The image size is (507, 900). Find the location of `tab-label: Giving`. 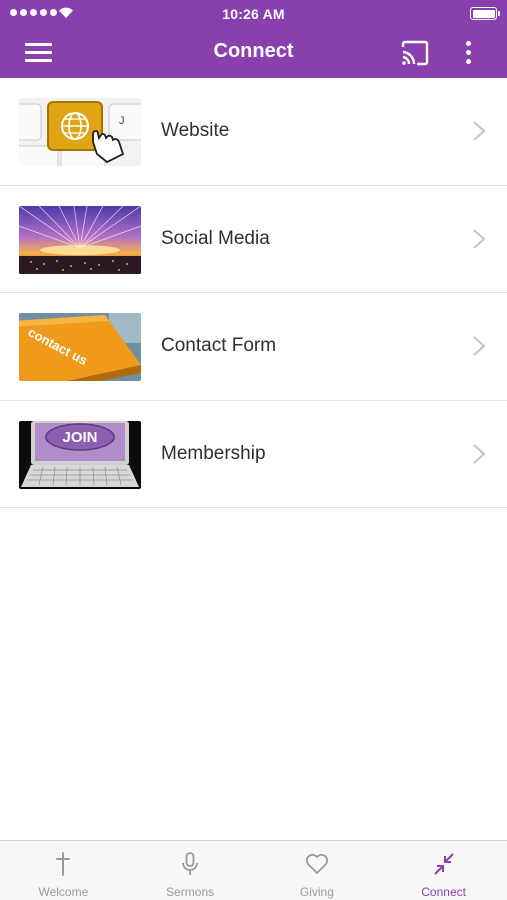

tab-label: Giving is located at coordinates (316, 892).